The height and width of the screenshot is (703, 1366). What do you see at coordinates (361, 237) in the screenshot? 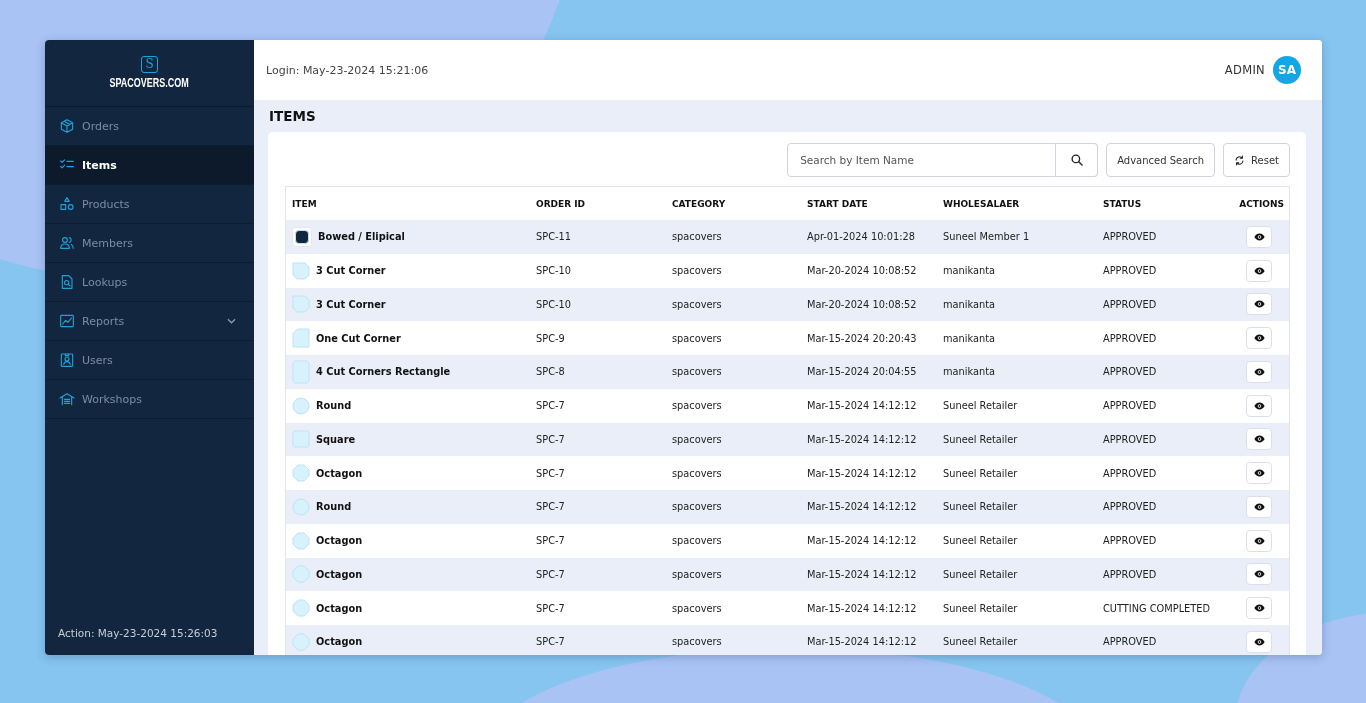
I see `item-name: Bowed / Elipical` at bounding box center [361, 237].